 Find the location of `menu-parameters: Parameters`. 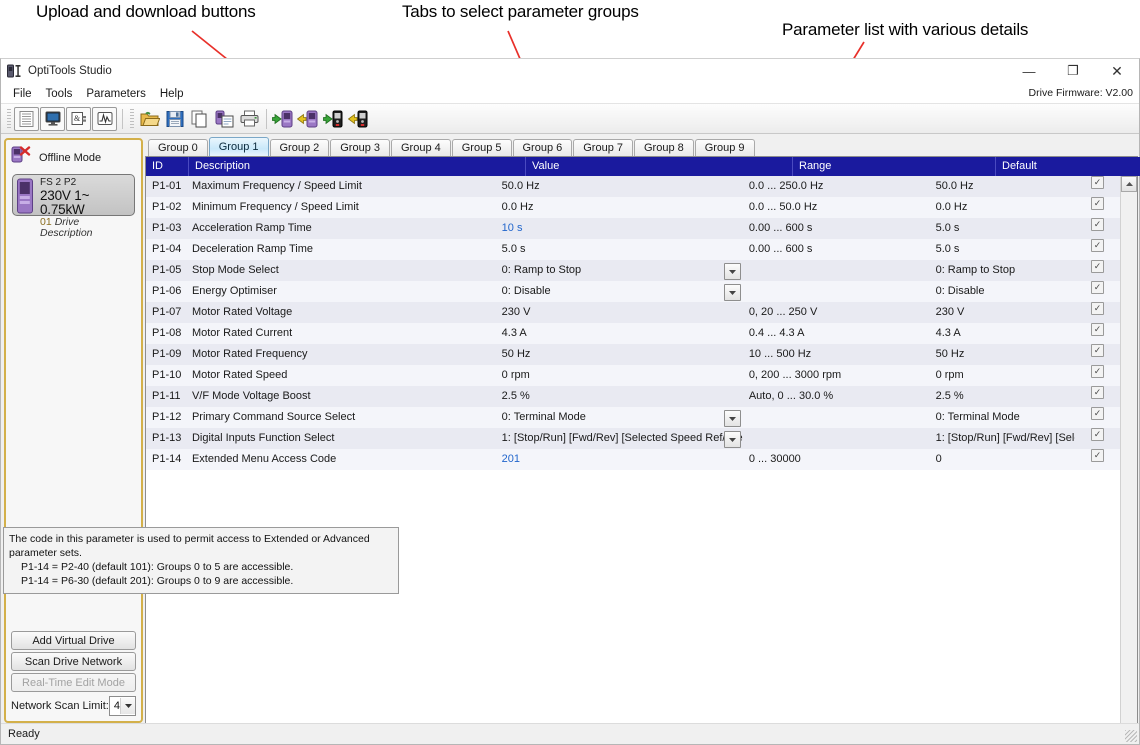

menu-parameters: Parameters is located at coordinates (115, 94).